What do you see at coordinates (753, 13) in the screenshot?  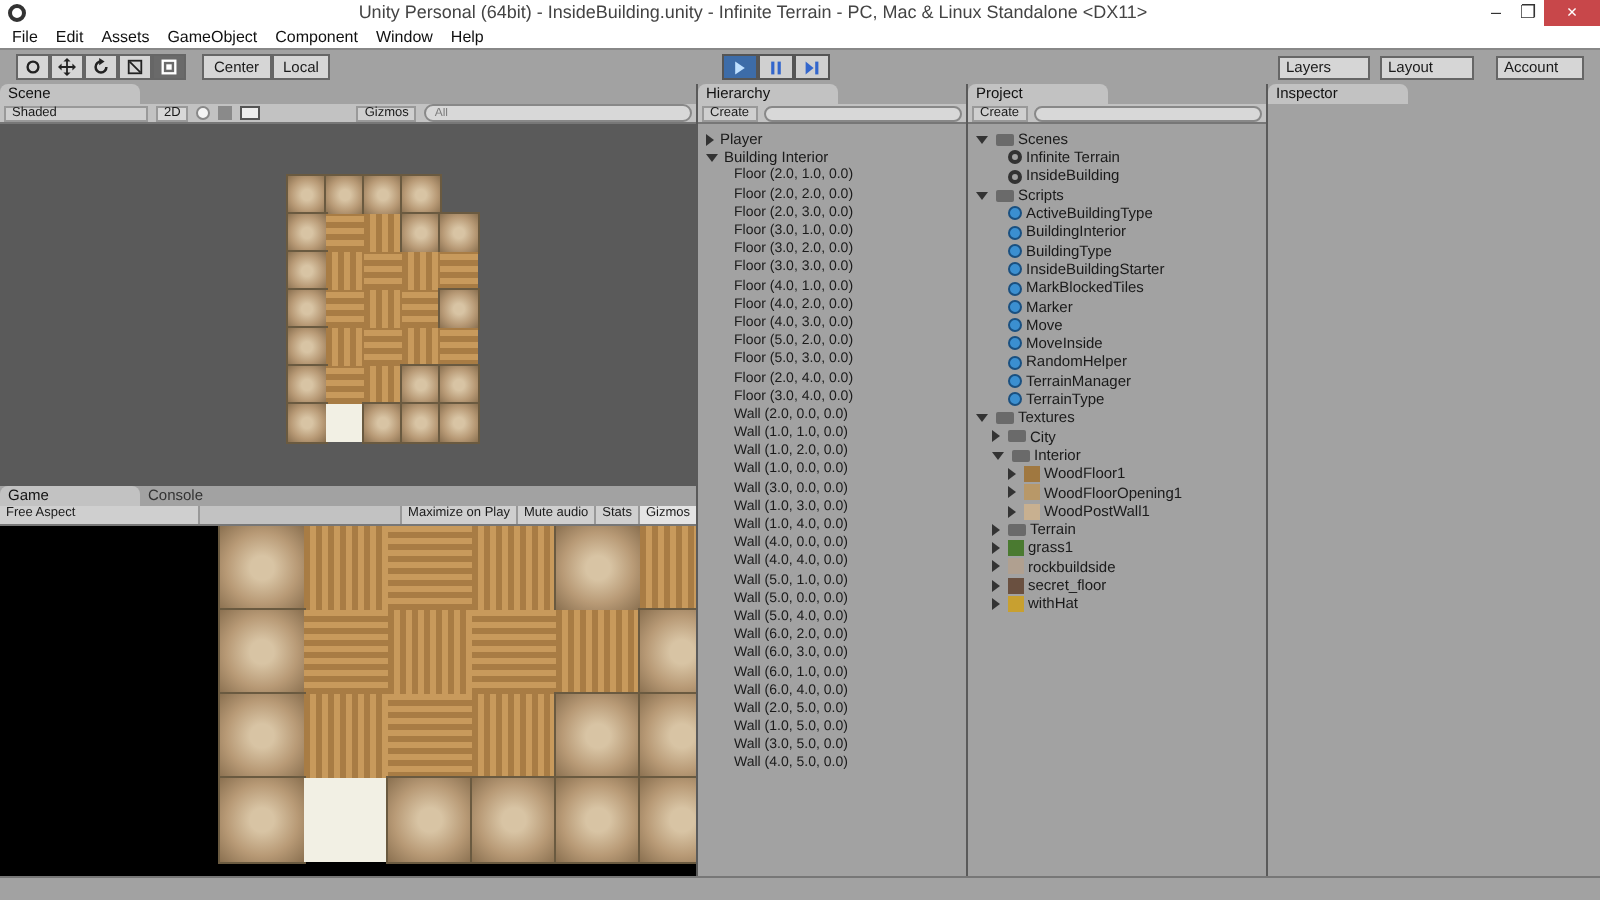 I see `window-title: Unity Personal (64bit) - InsideBuilding.unity - Infinite Terrain - PC, Mac & Linux Standalone <DX11>` at bounding box center [753, 13].